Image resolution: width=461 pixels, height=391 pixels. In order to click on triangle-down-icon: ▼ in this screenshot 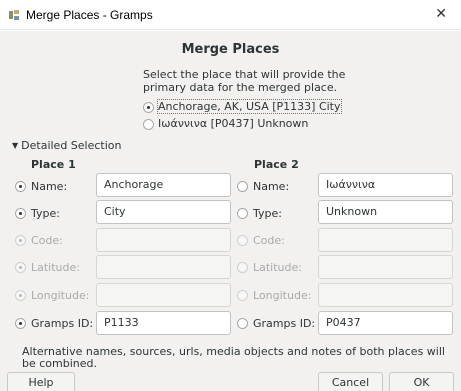, I will do `click(15, 145)`.